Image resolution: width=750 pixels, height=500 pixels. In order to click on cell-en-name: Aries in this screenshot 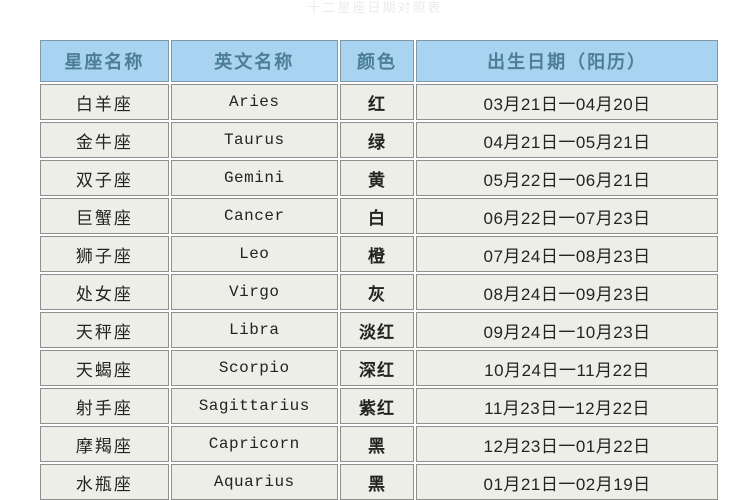, I will do `click(254, 102)`.